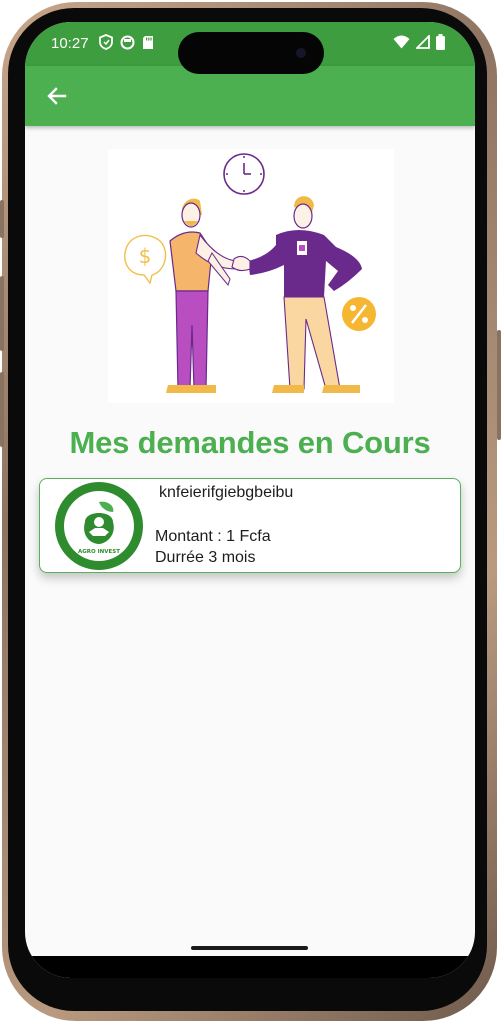  Describe the element at coordinates (250, 96) in the screenshot. I see `app-bar` at that location.